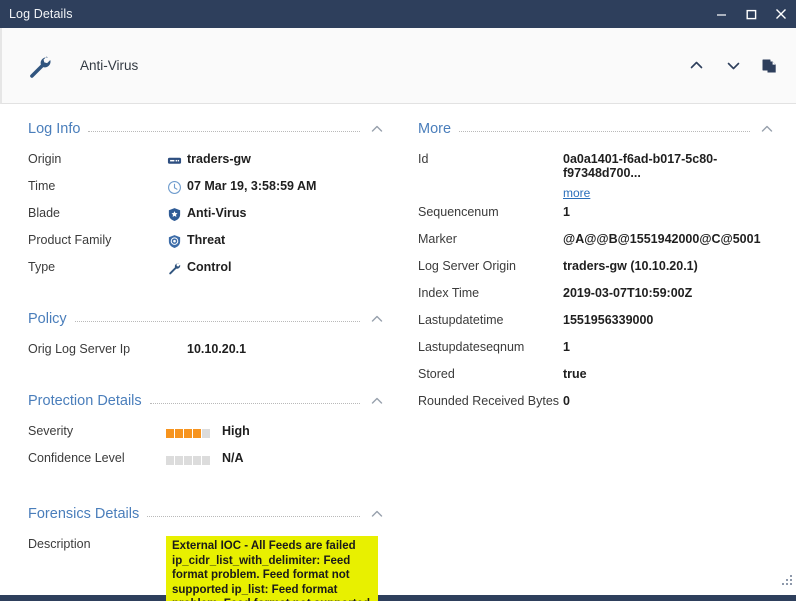 The width and height of the screenshot is (796, 601). Describe the element at coordinates (219, 159) in the screenshot. I see `field-value: traders-gw` at that location.